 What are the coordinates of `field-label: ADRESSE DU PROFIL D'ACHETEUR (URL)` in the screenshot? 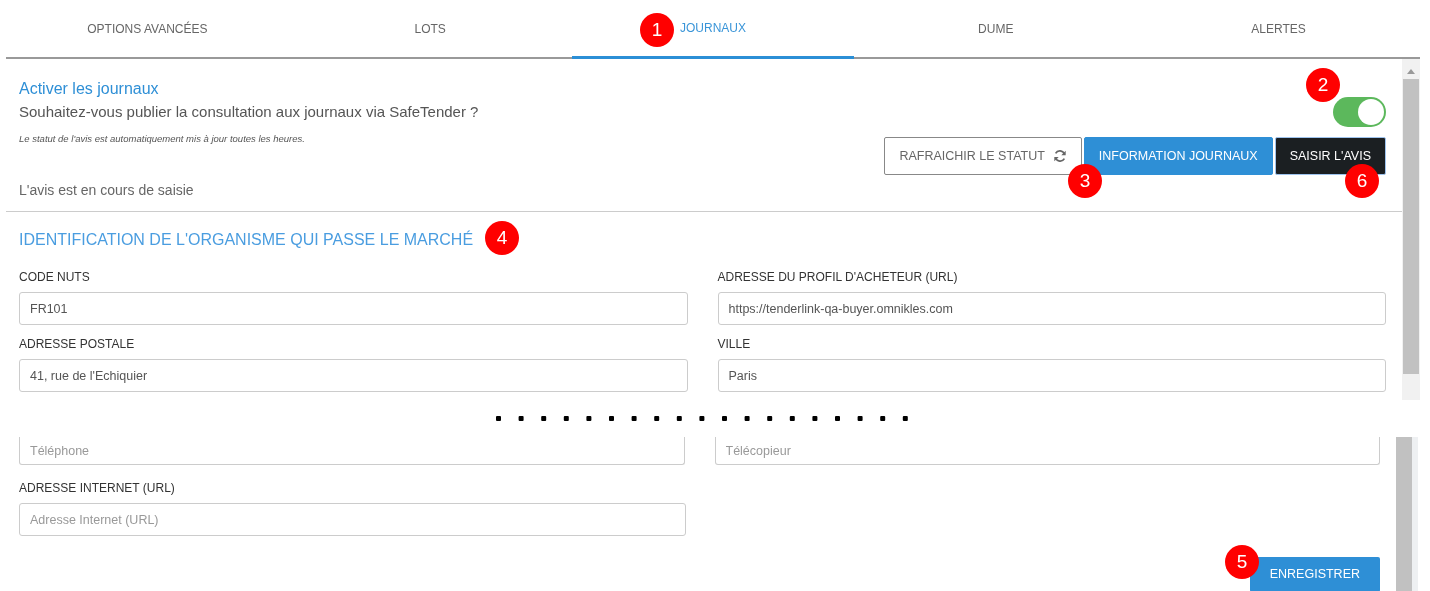 It's located at (838, 277).